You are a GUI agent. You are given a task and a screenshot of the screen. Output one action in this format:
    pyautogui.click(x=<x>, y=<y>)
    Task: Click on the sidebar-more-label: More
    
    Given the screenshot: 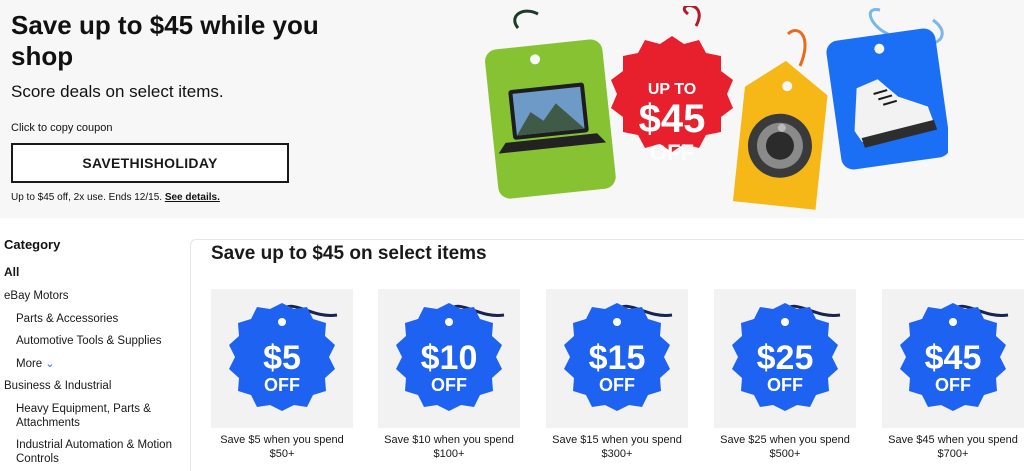 What is the action you would take?
    pyautogui.click(x=29, y=364)
    